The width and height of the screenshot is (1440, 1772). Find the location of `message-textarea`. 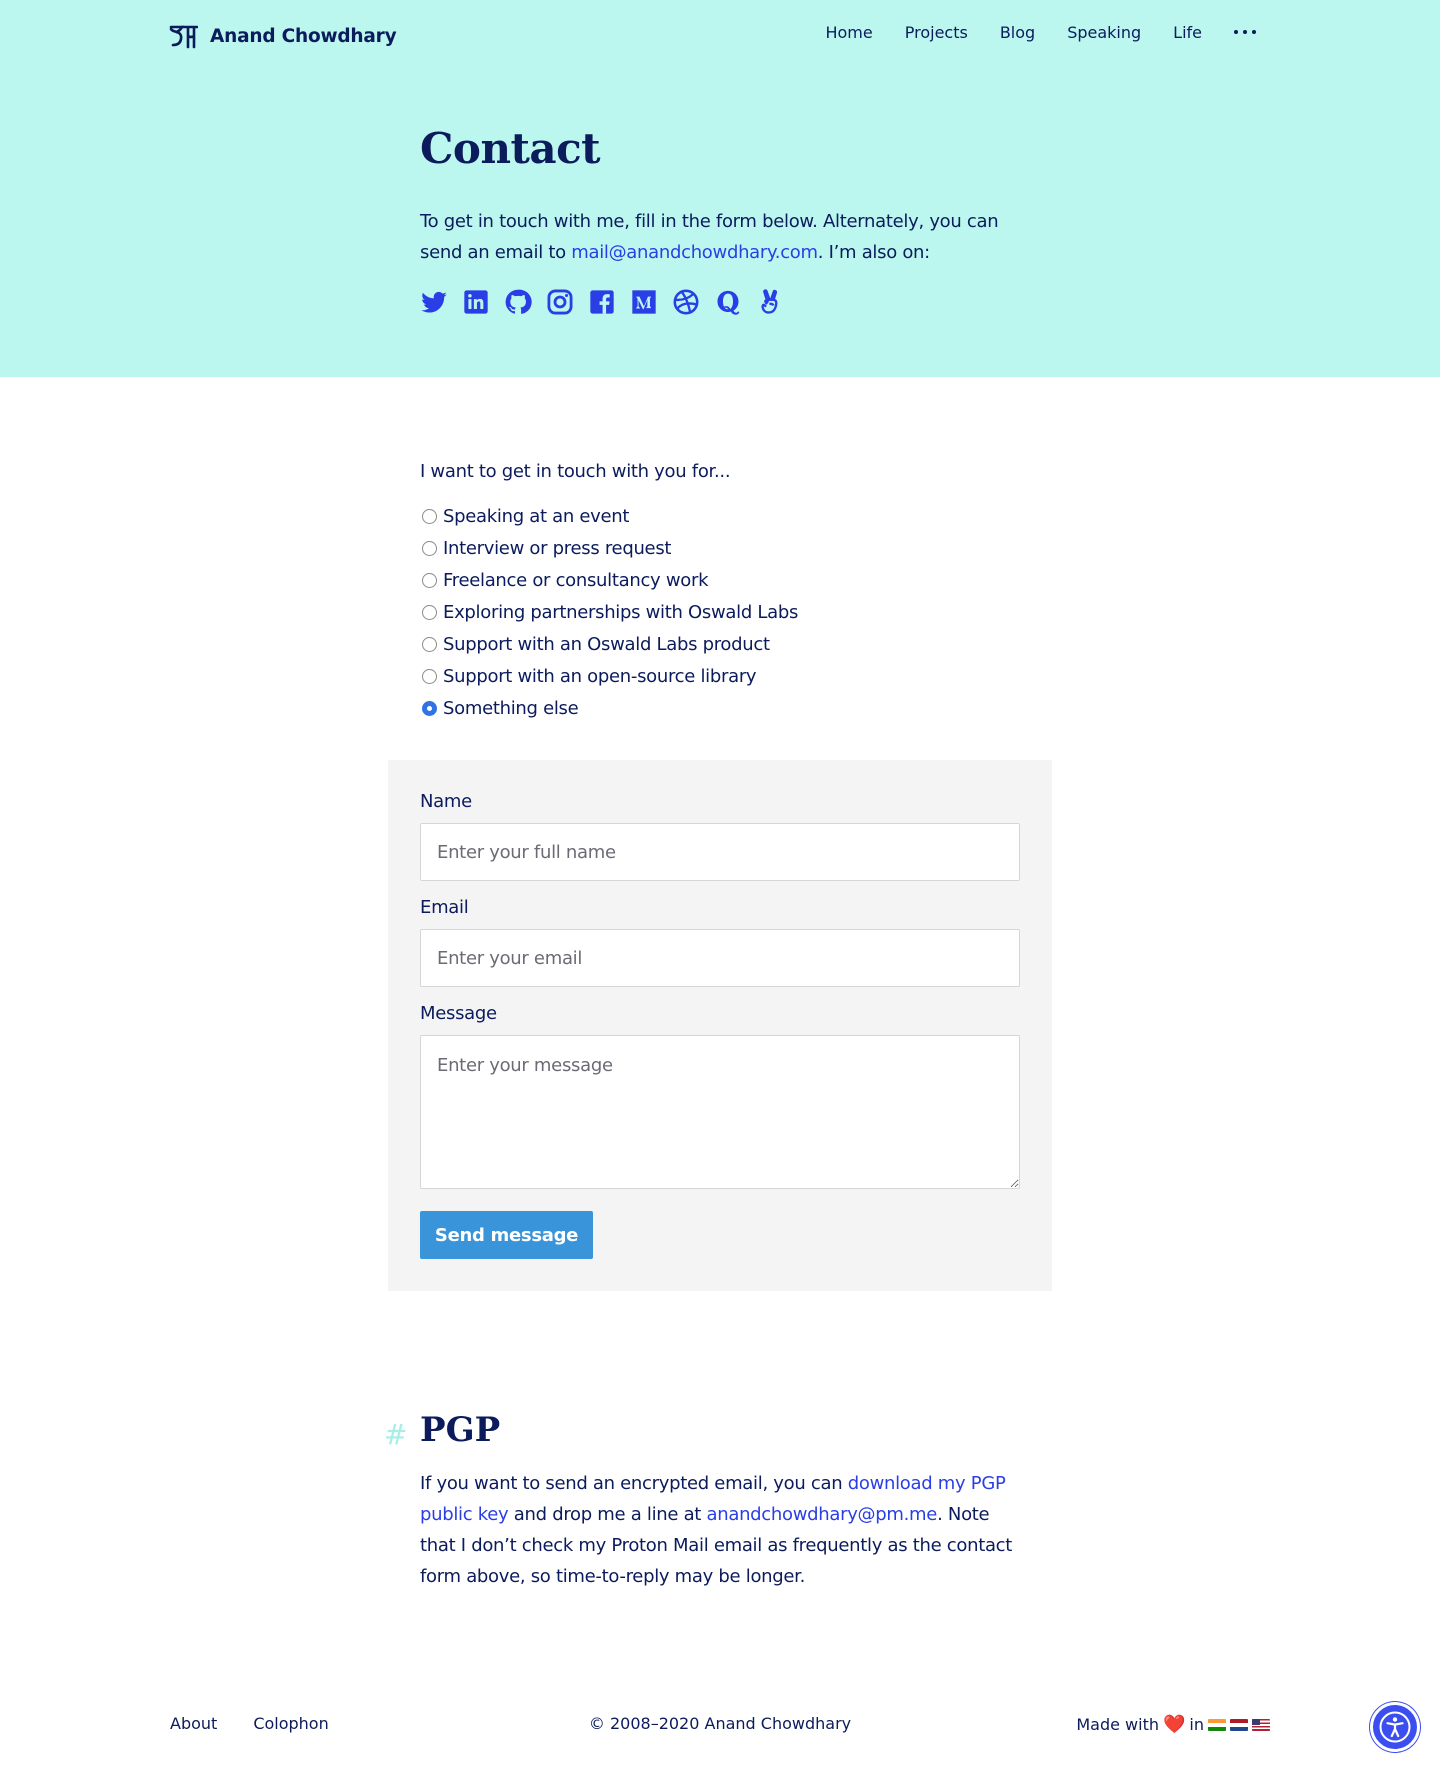

message-textarea is located at coordinates (720, 1112).